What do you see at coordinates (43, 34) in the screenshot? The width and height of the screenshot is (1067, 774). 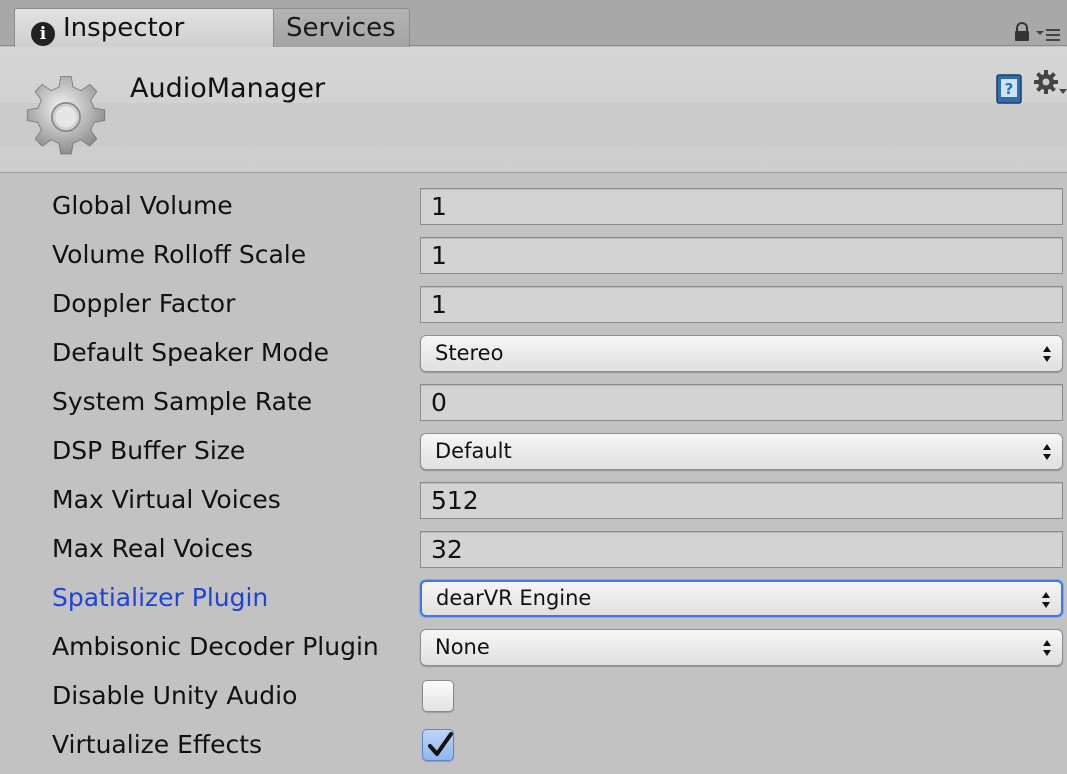 I see `info-icon: i` at bounding box center [43, 34].